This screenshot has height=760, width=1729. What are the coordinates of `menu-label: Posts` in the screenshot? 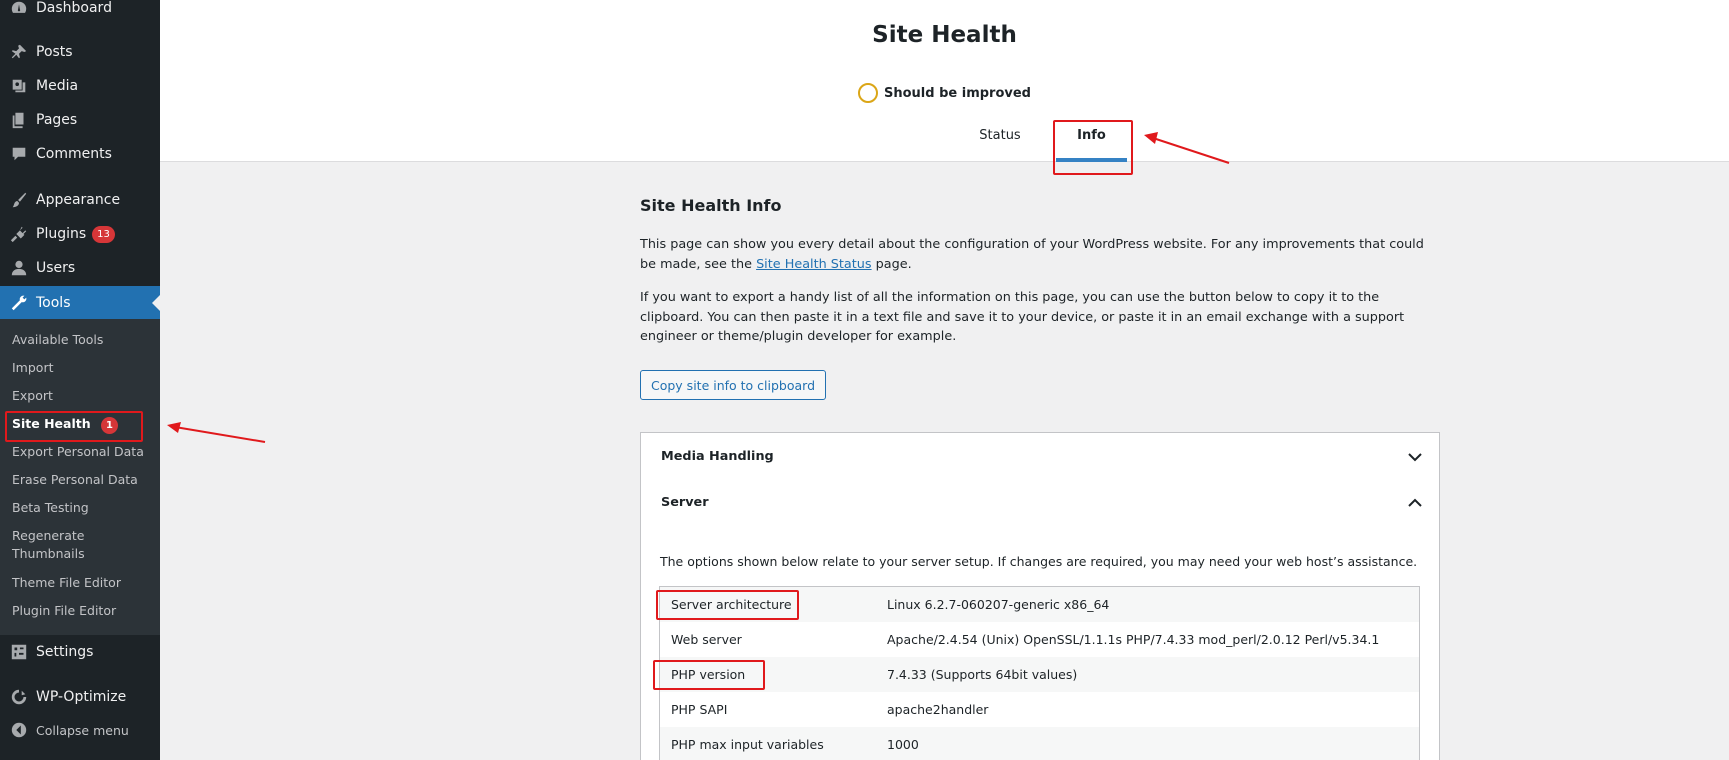 It's located at (54, 52).